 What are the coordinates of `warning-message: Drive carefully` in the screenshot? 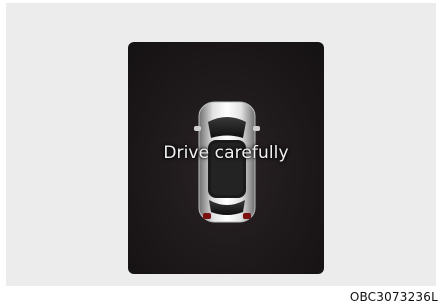 It's located at (226, 153).